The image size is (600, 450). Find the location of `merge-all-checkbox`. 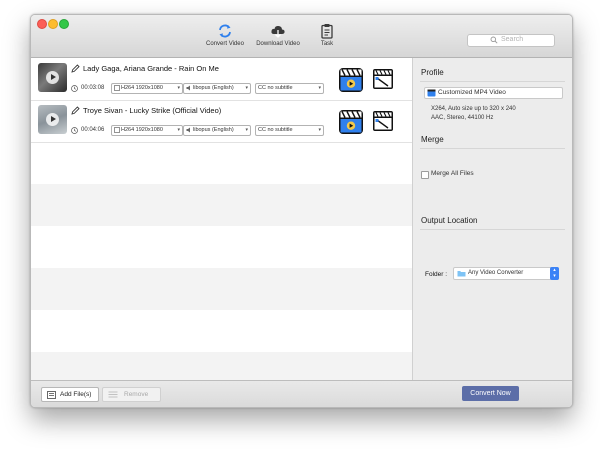

merge-all-checkbox is located at coordinates (425, 175).